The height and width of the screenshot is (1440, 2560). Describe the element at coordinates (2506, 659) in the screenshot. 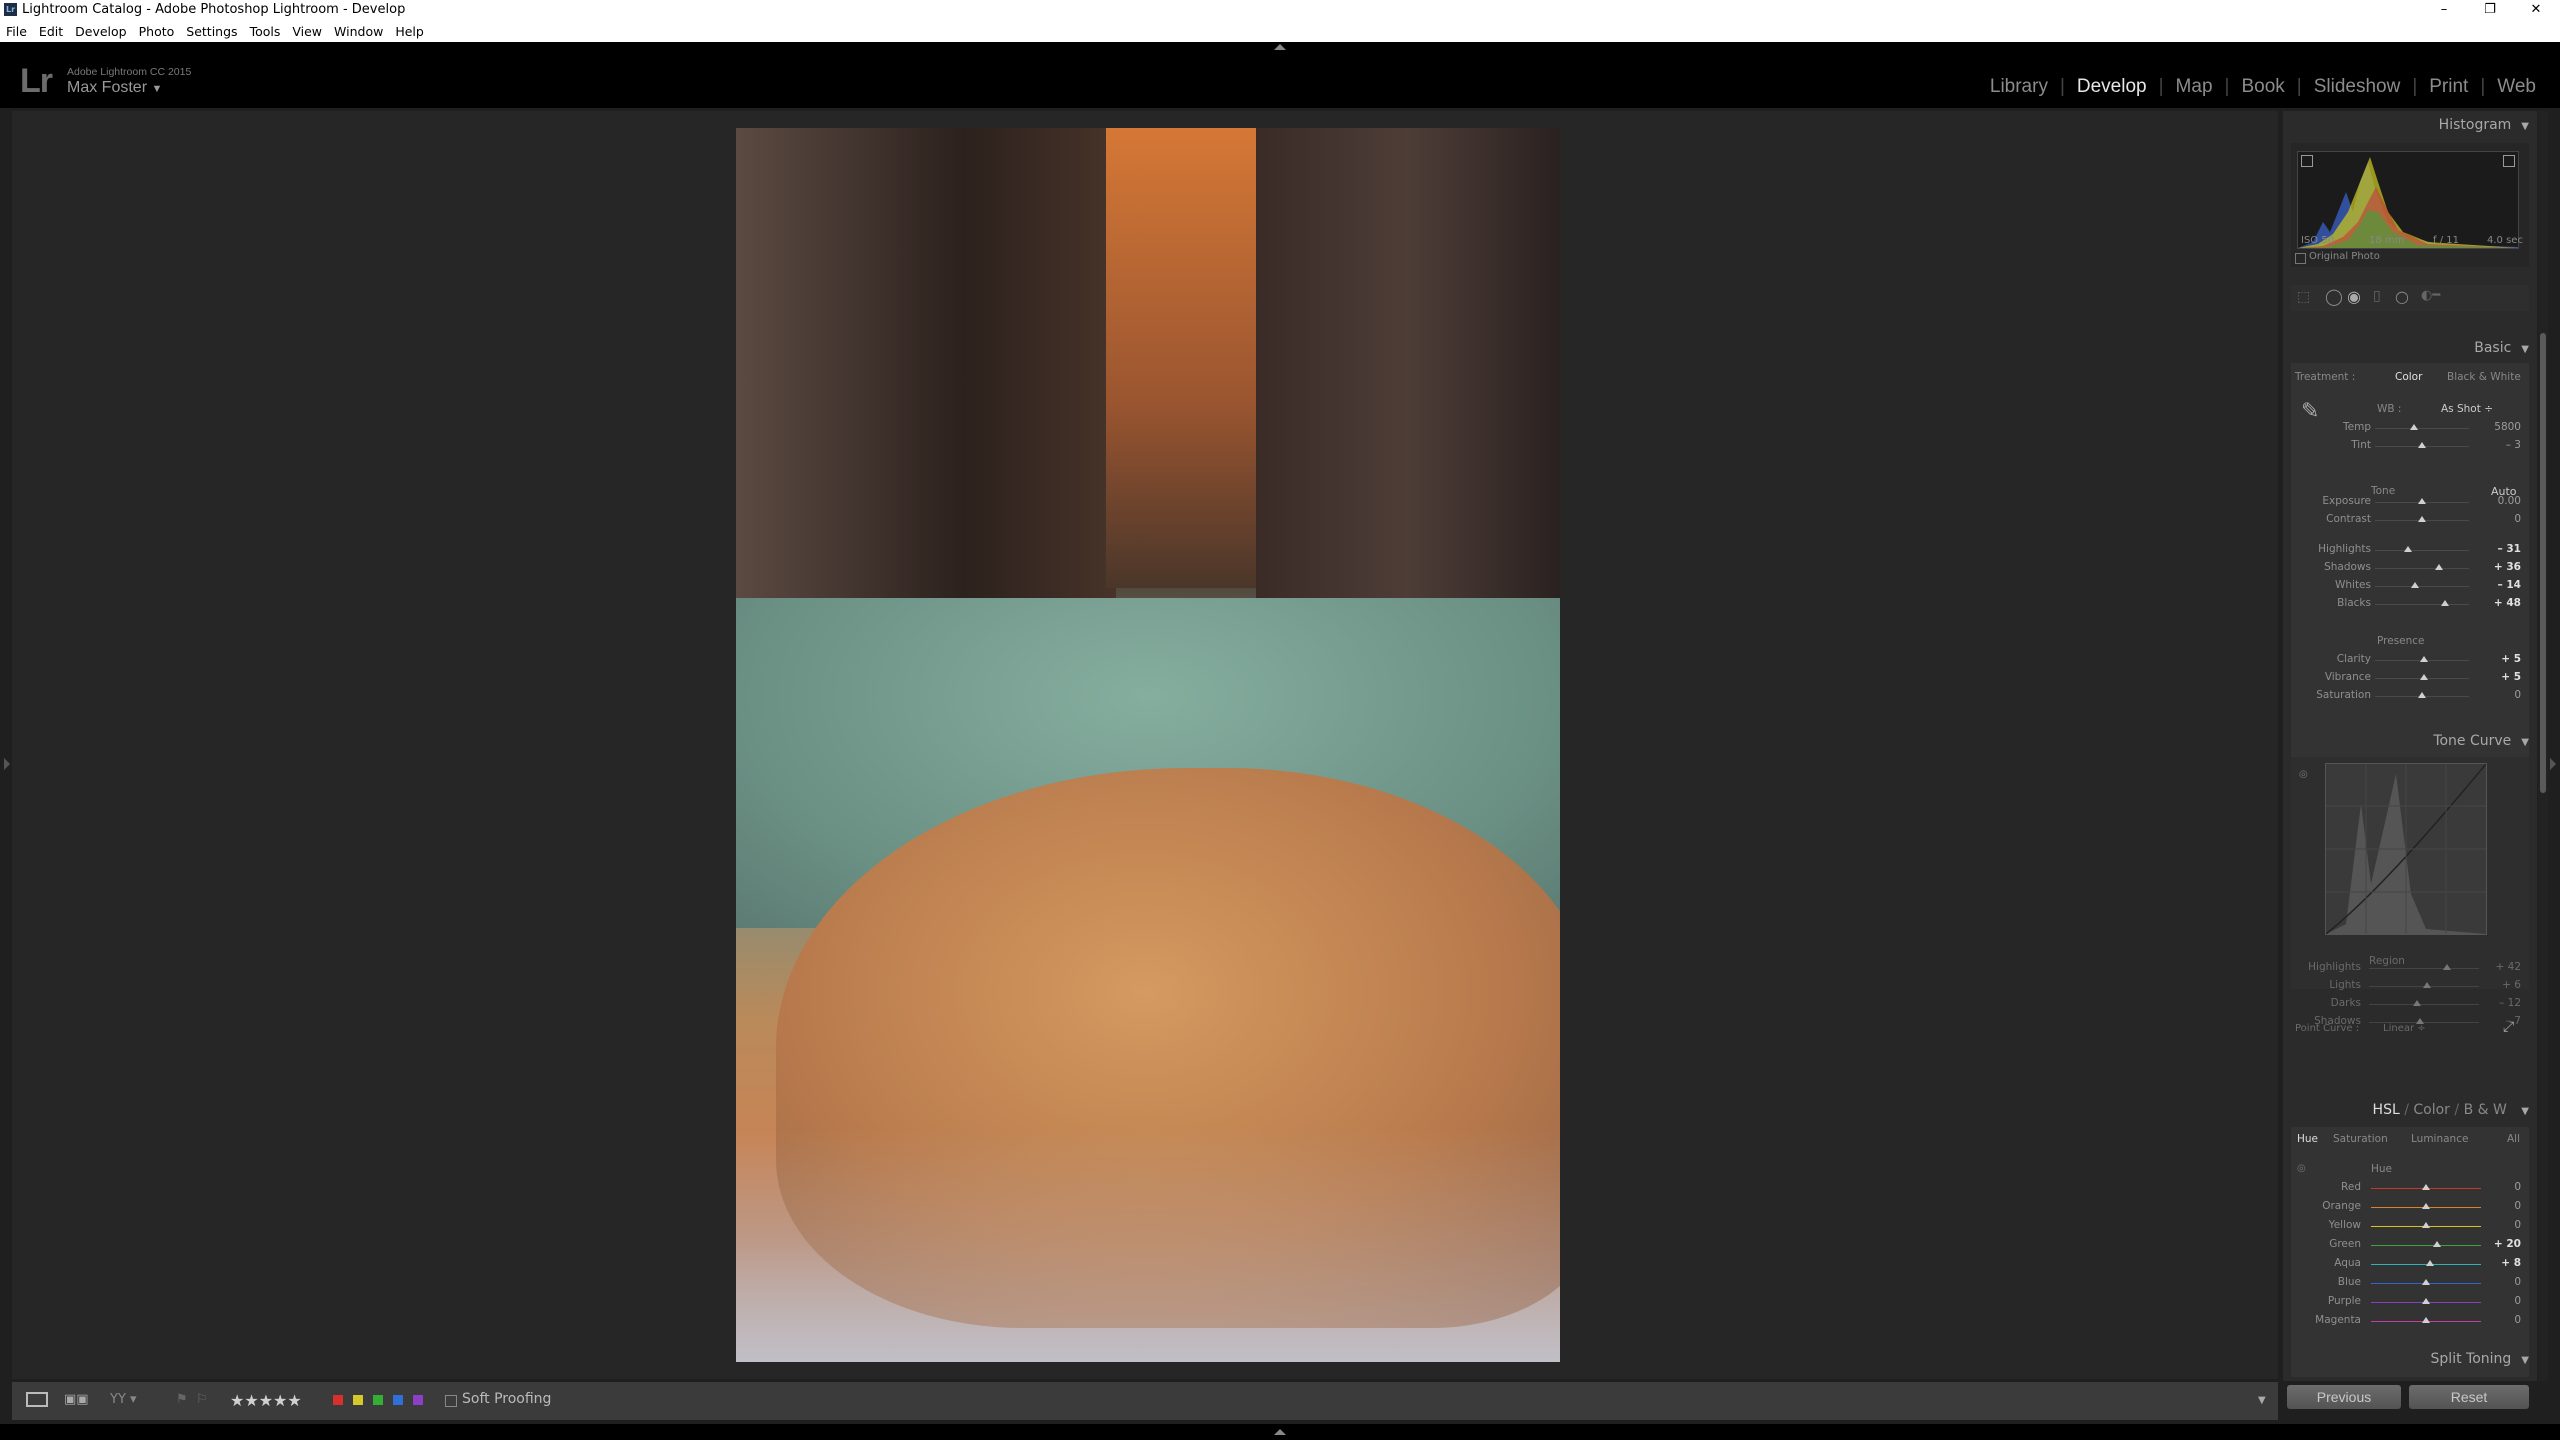

I see `slider-value: + 5` at that location.